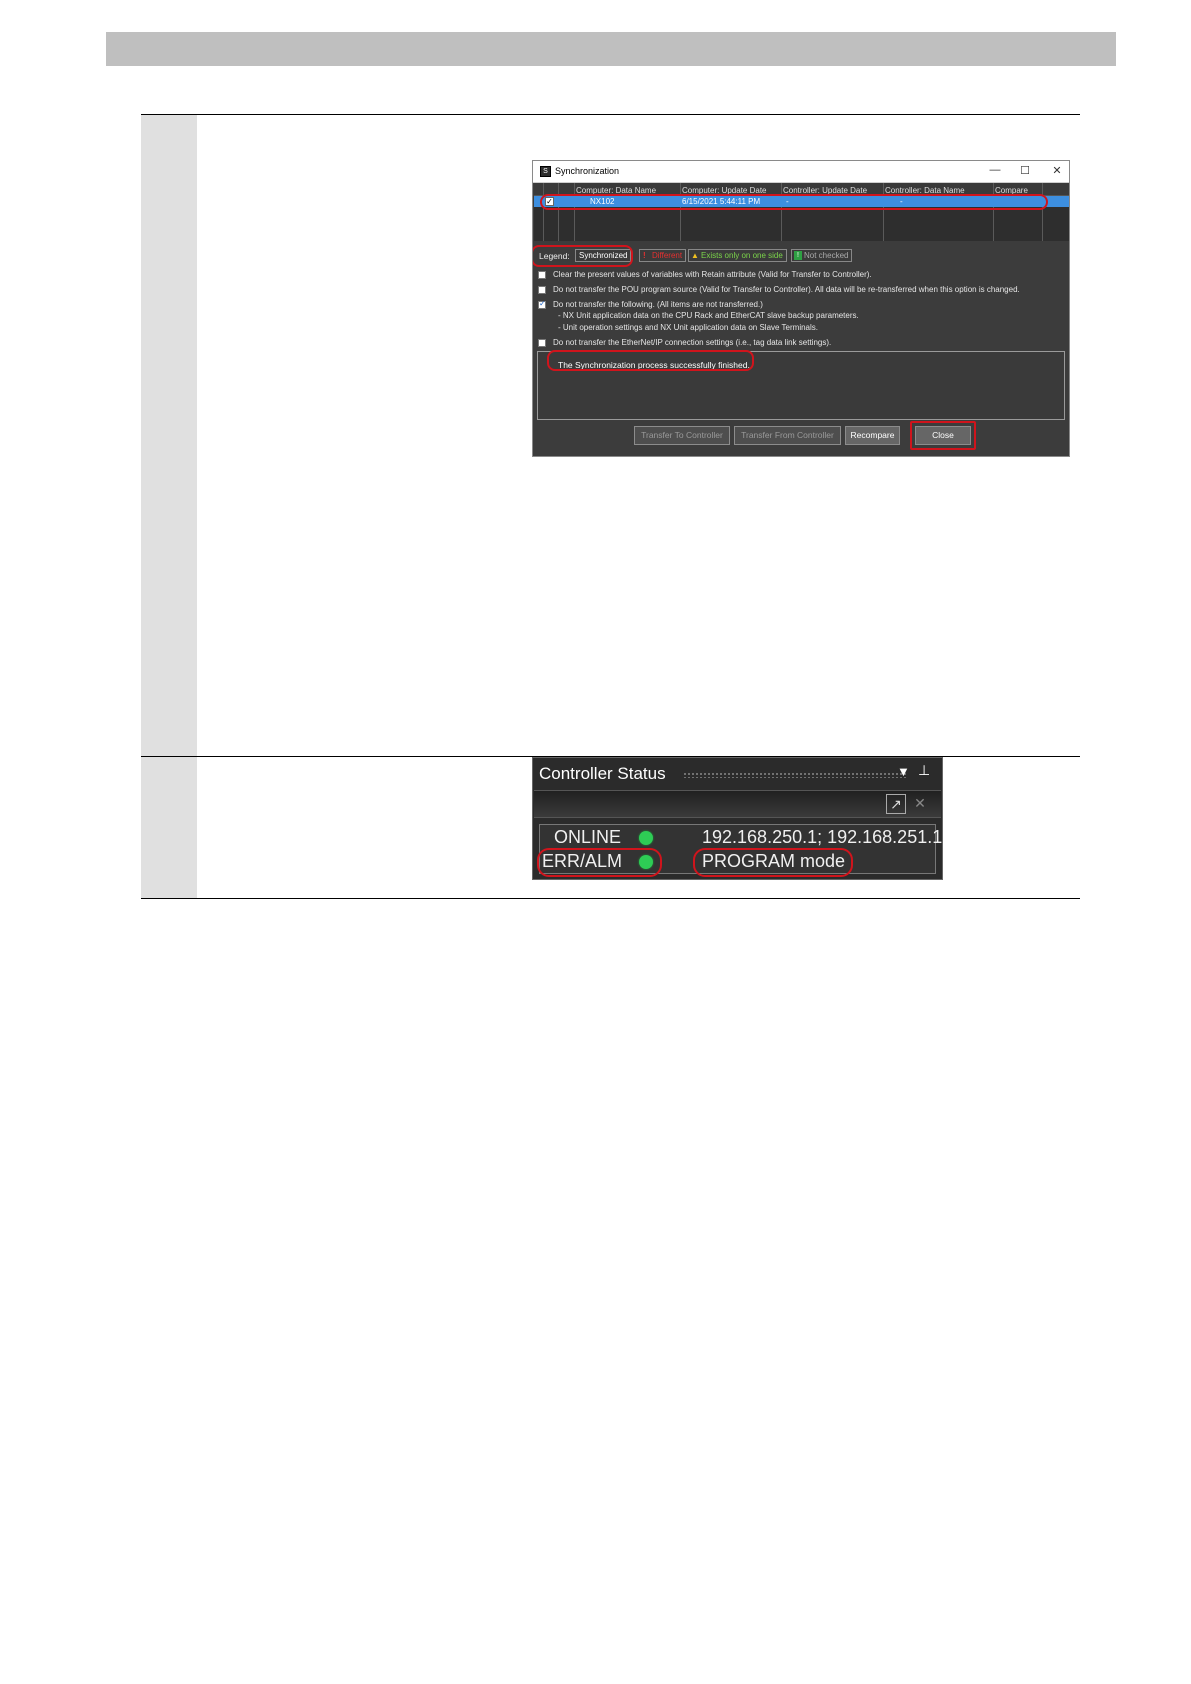 This screenshot has height=1684, width=1191. Describe the element at coordinates (924, 770) in the screenshot. I see `pin-icon: ⊥` at that location.